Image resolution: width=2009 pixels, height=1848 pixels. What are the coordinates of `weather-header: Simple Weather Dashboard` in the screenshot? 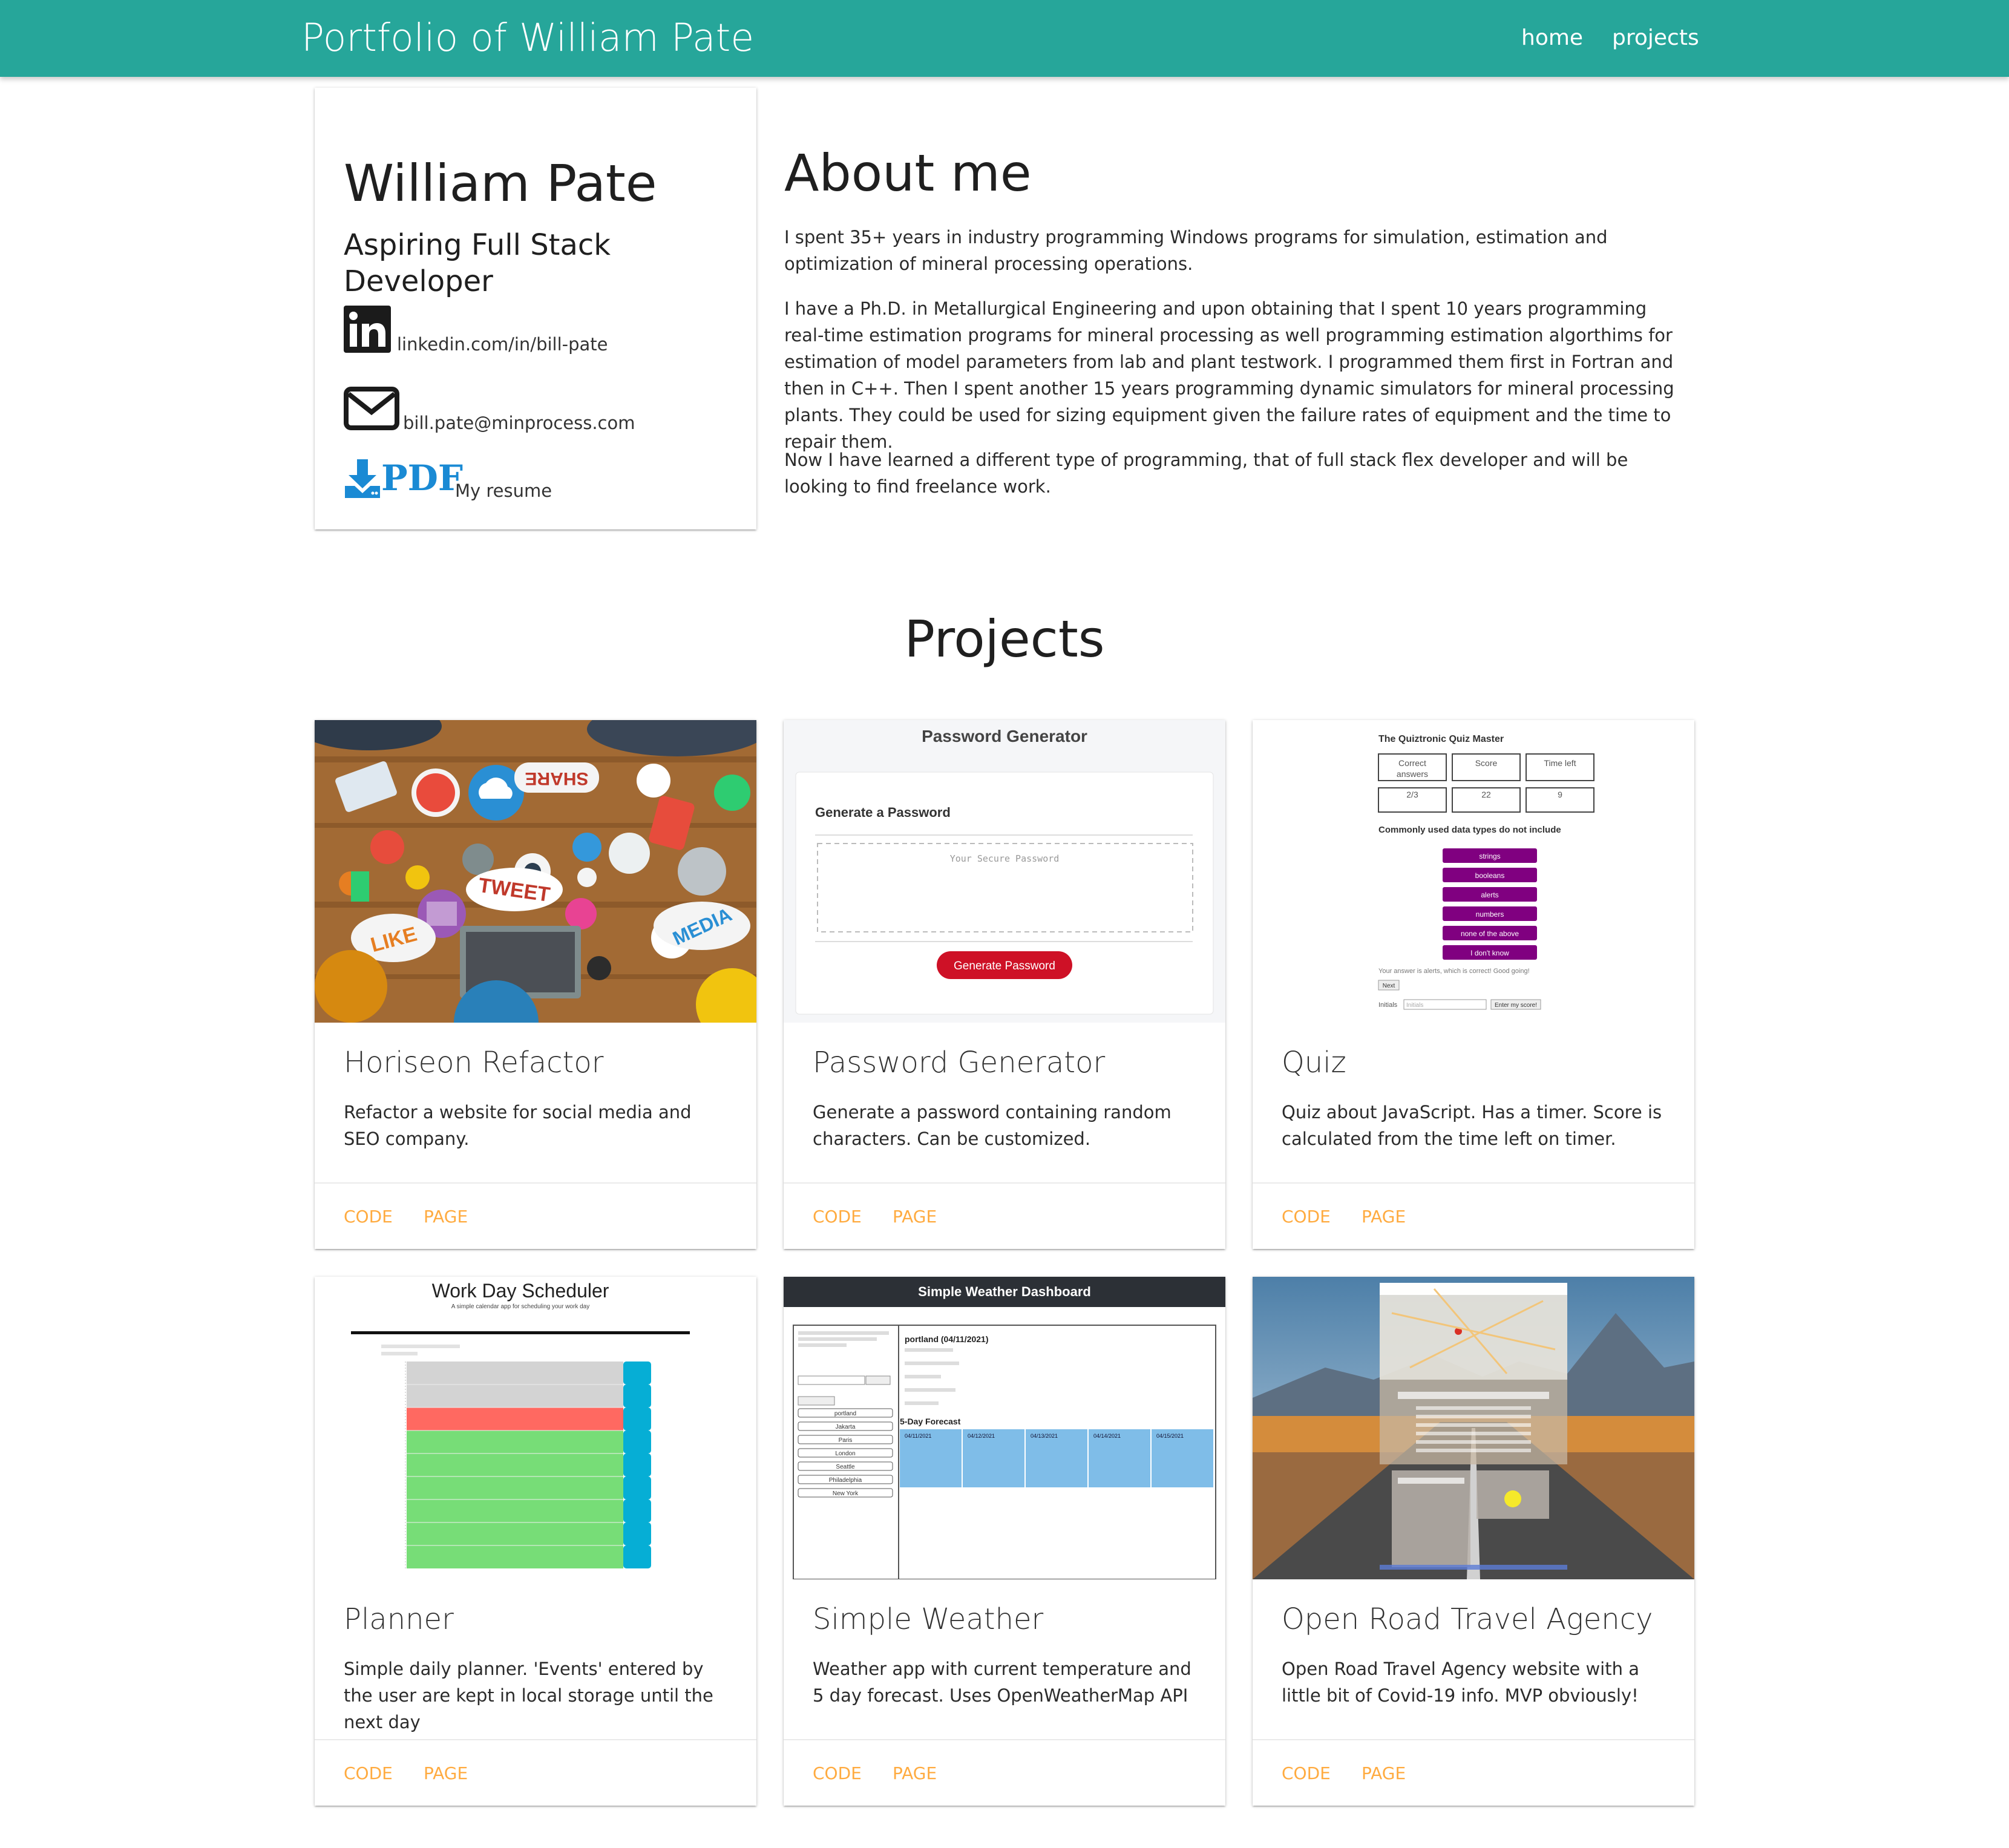 It's located at (1004, 1292).